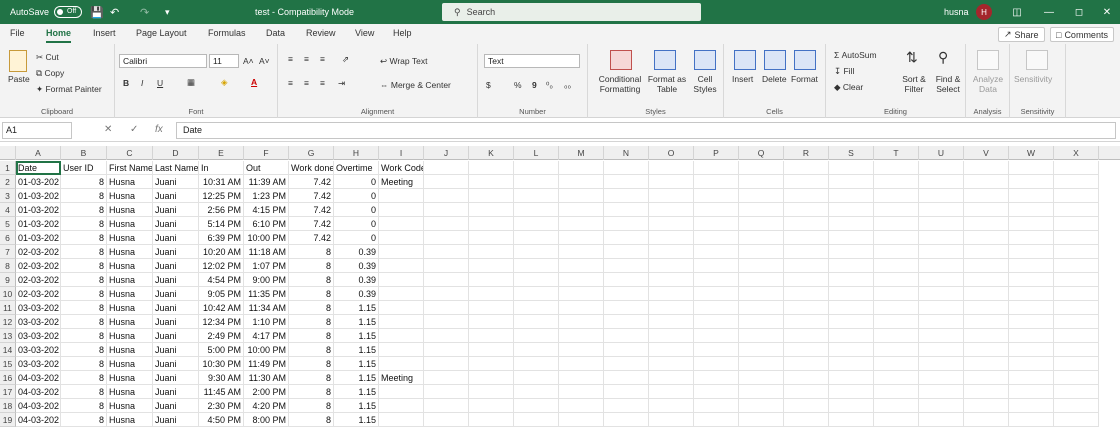  What do you see at coordinates (84, 168) in the screenshot?
I see `header-cell: User ID` at bounding box center [84, 168].